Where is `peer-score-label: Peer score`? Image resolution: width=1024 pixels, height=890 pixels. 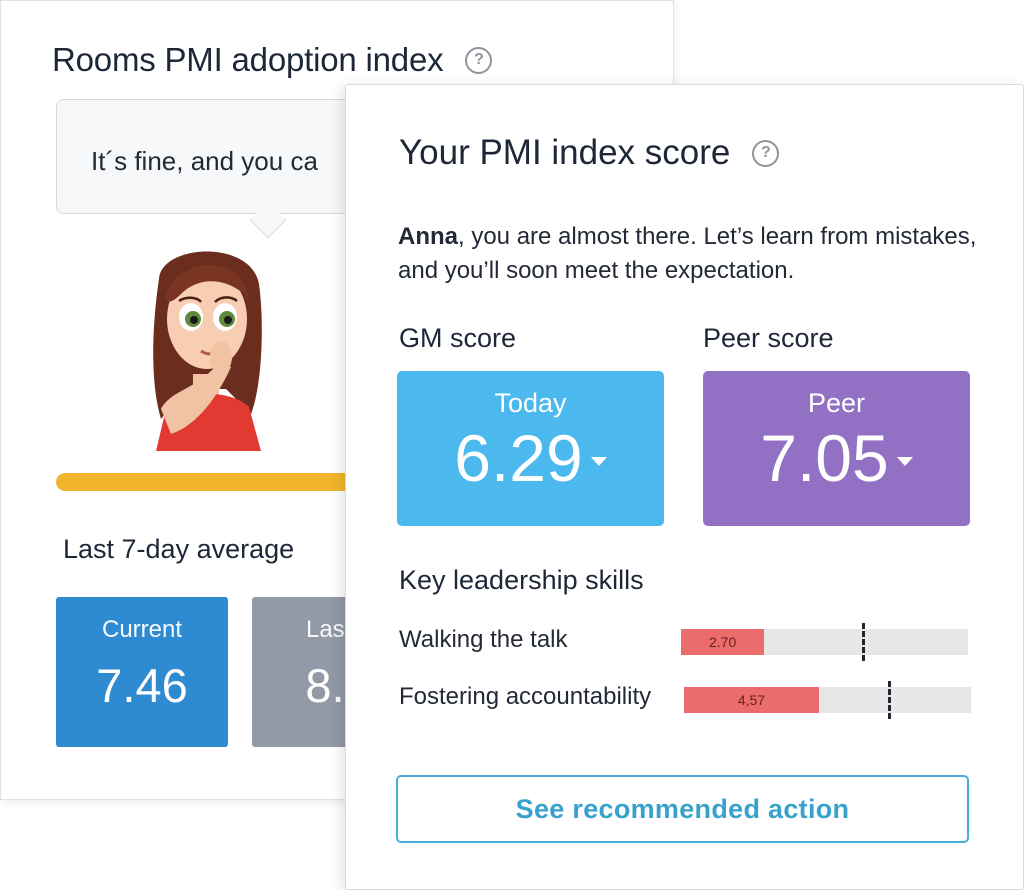
peer-score-label: Peer score is located at coordinates (768, 338).